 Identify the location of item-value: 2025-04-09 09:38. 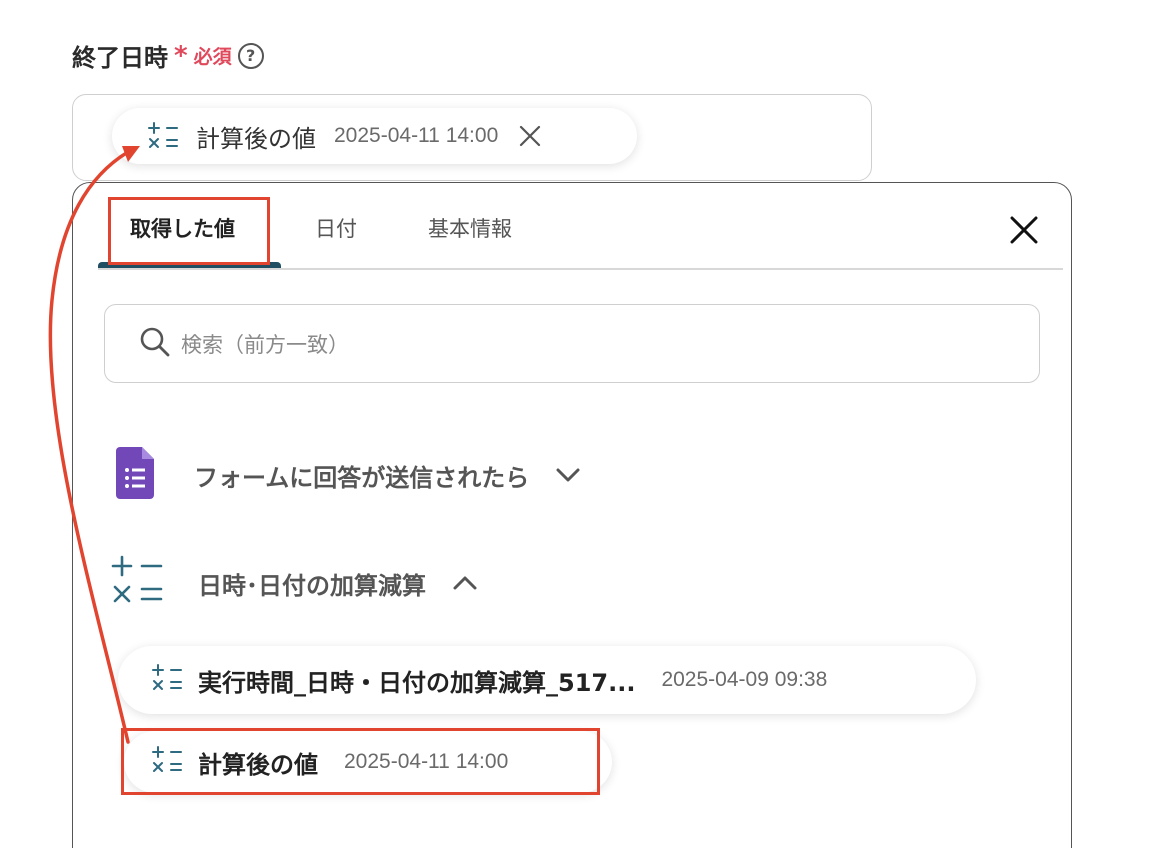
(744, 679).